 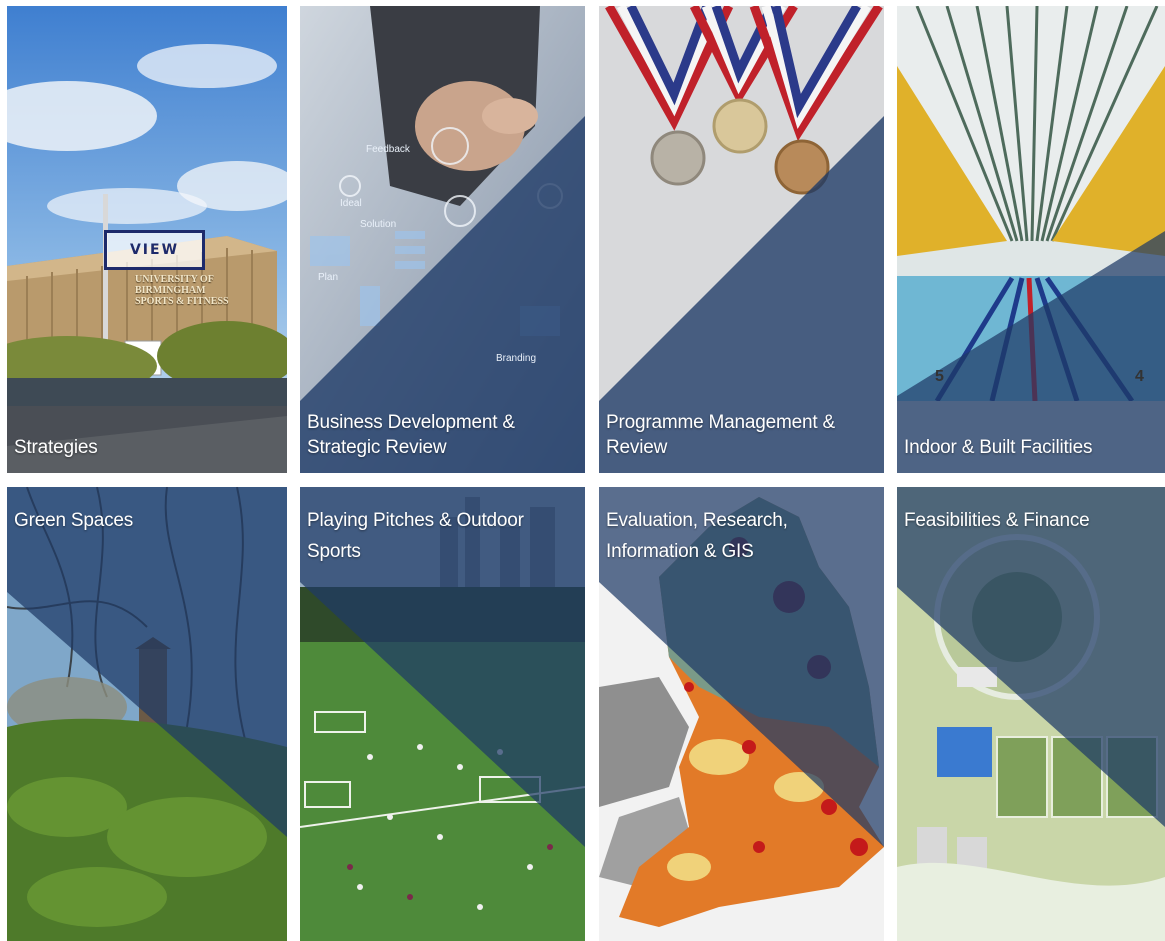 I want to click on medals-photo, so click(x=741, y=239).